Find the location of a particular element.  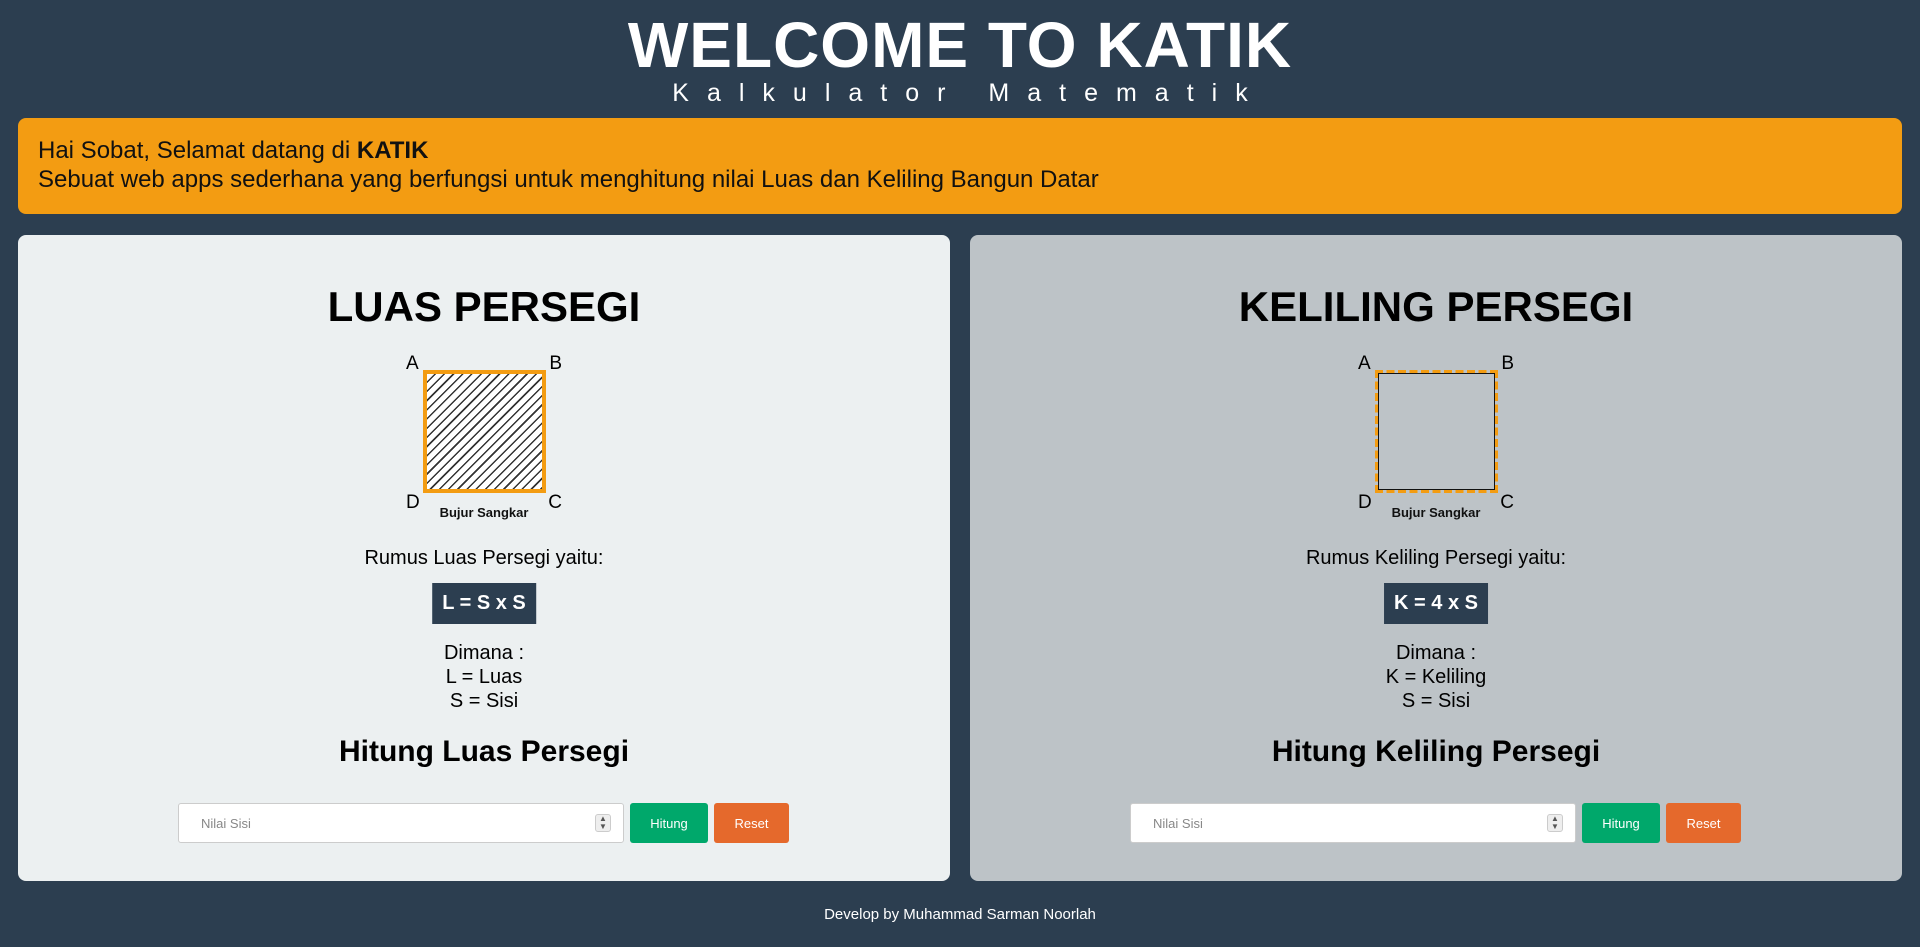

keliling-calc-title: Hitung Keliling Persegi is located at coordinates (1436, 751).